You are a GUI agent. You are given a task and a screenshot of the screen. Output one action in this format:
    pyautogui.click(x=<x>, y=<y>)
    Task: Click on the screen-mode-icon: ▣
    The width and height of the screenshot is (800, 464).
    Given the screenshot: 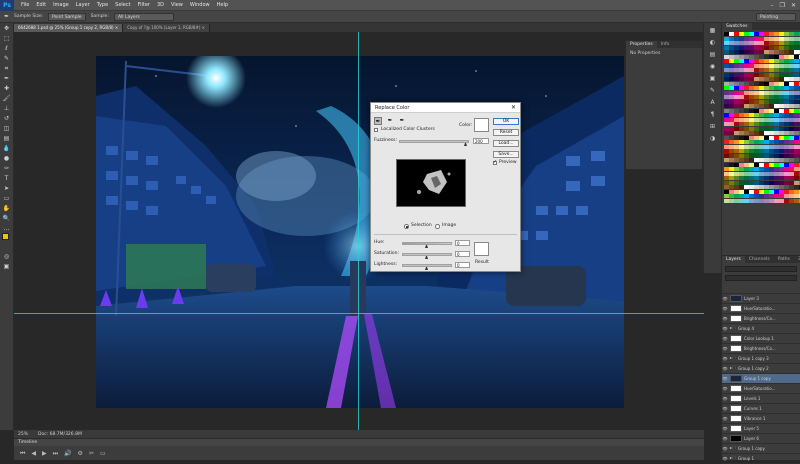 What is the action you would take?
    pyautogui.click(x=7, y=267)
    